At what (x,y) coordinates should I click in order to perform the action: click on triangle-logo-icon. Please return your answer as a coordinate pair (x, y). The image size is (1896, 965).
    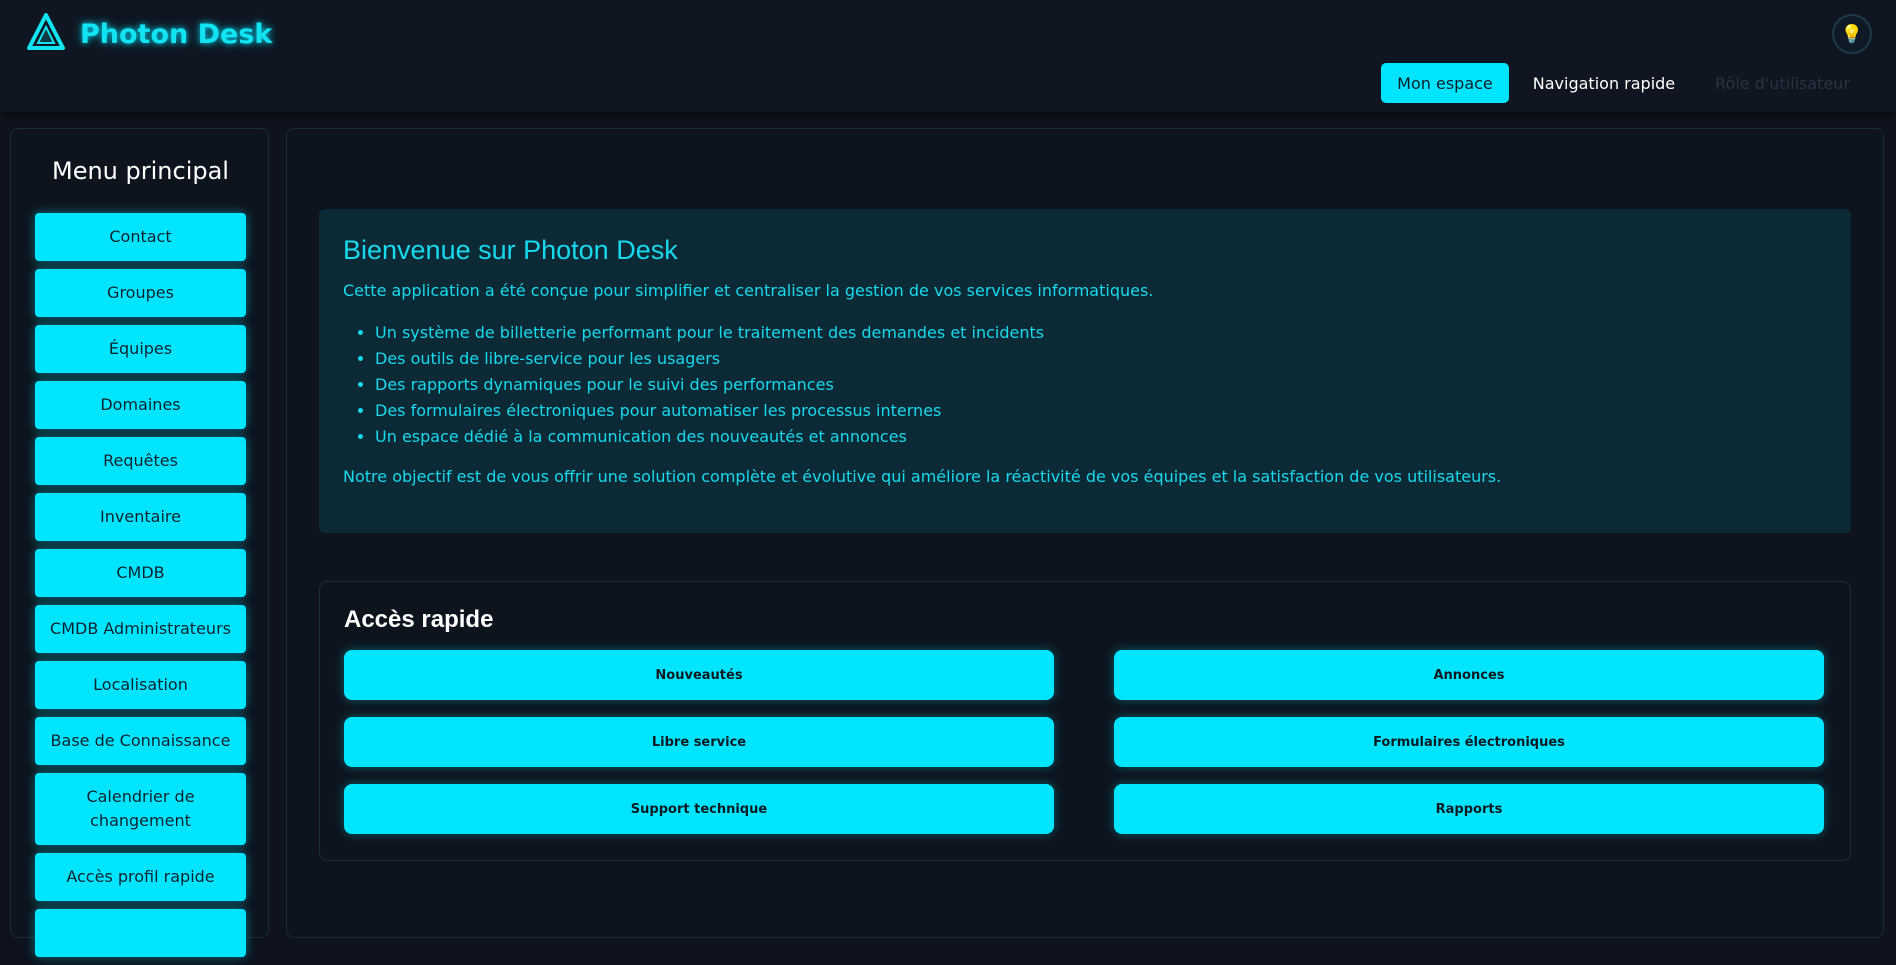
    Looking at the image, I should click on (46, 34).